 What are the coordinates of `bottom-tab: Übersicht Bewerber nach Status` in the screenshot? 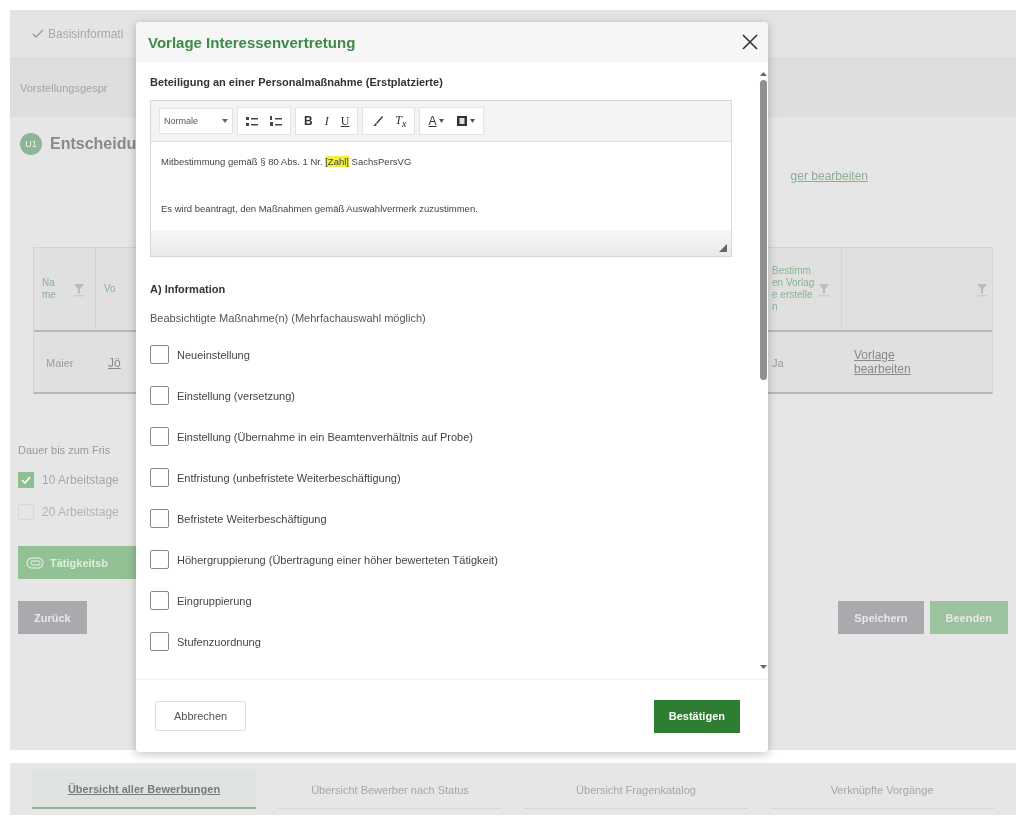 It's located at (390, 790).